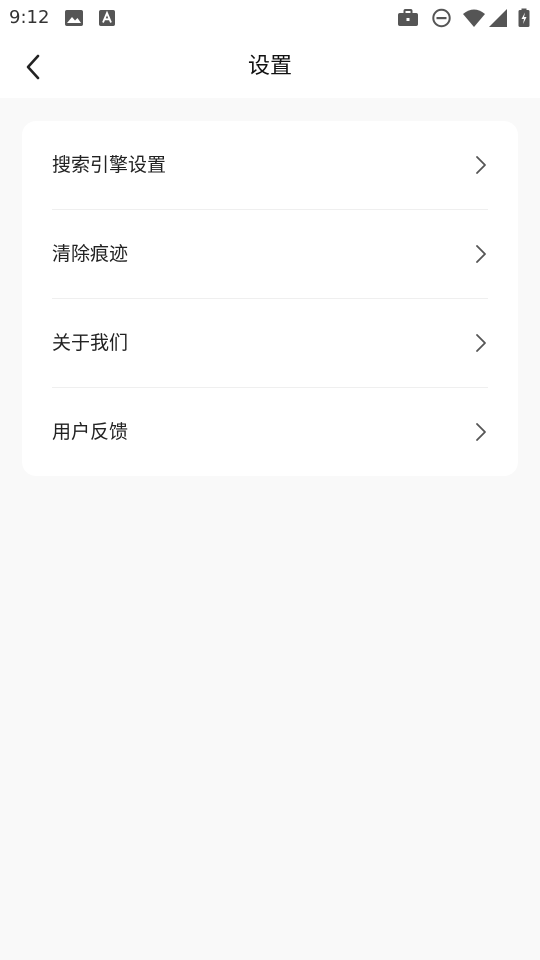  Describe the element at coordinates (90, 343) in the screenshot. I see `settings-item-label: 关于我们` at that location.